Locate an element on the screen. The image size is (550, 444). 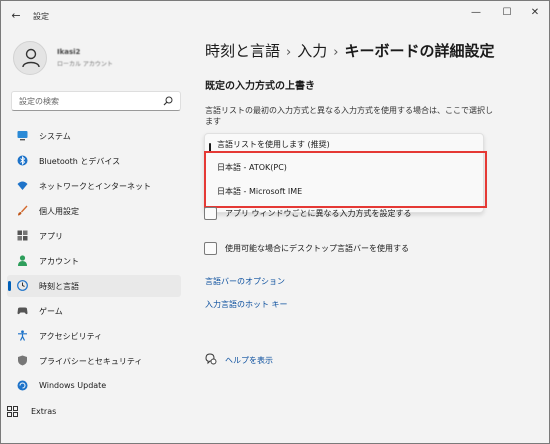
window-title: 設定 is located at coordinates (41, 16).